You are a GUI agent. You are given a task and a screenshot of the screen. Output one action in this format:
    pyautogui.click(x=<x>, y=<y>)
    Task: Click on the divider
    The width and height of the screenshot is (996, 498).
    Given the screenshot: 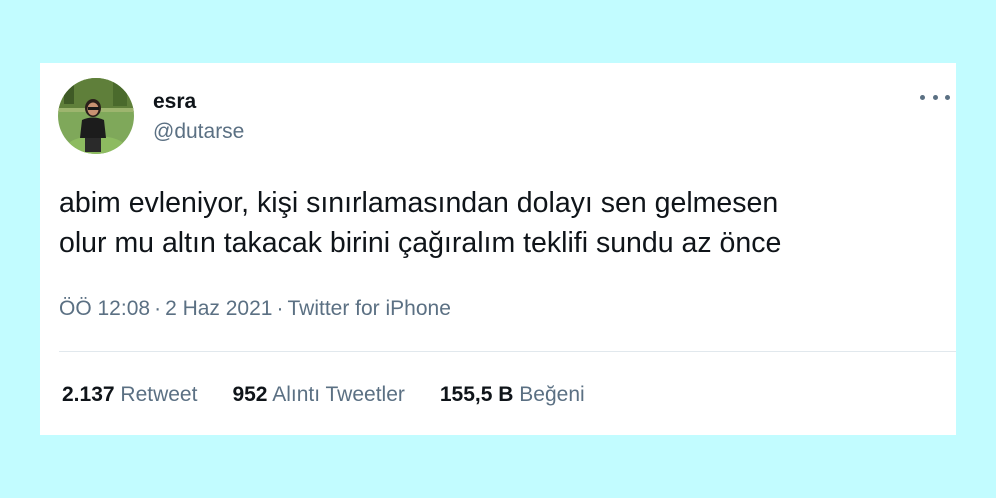 What is the action you would take?
    pyautogui.click(x=507, y=351)
    